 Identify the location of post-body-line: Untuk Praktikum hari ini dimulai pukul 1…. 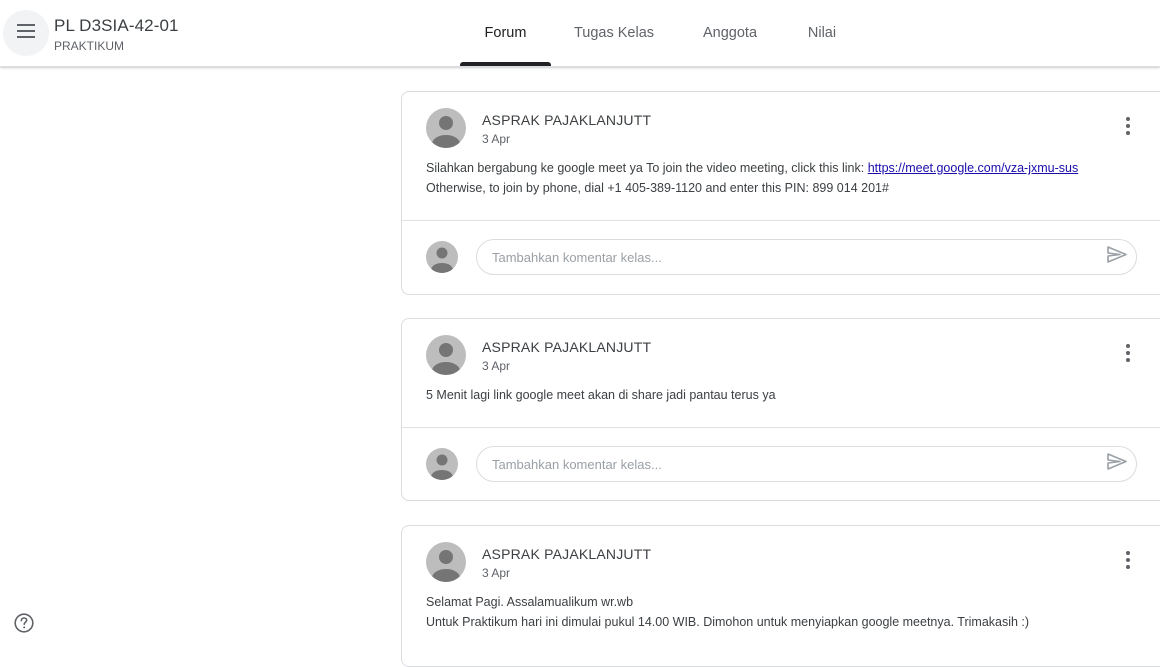
(728, 622).